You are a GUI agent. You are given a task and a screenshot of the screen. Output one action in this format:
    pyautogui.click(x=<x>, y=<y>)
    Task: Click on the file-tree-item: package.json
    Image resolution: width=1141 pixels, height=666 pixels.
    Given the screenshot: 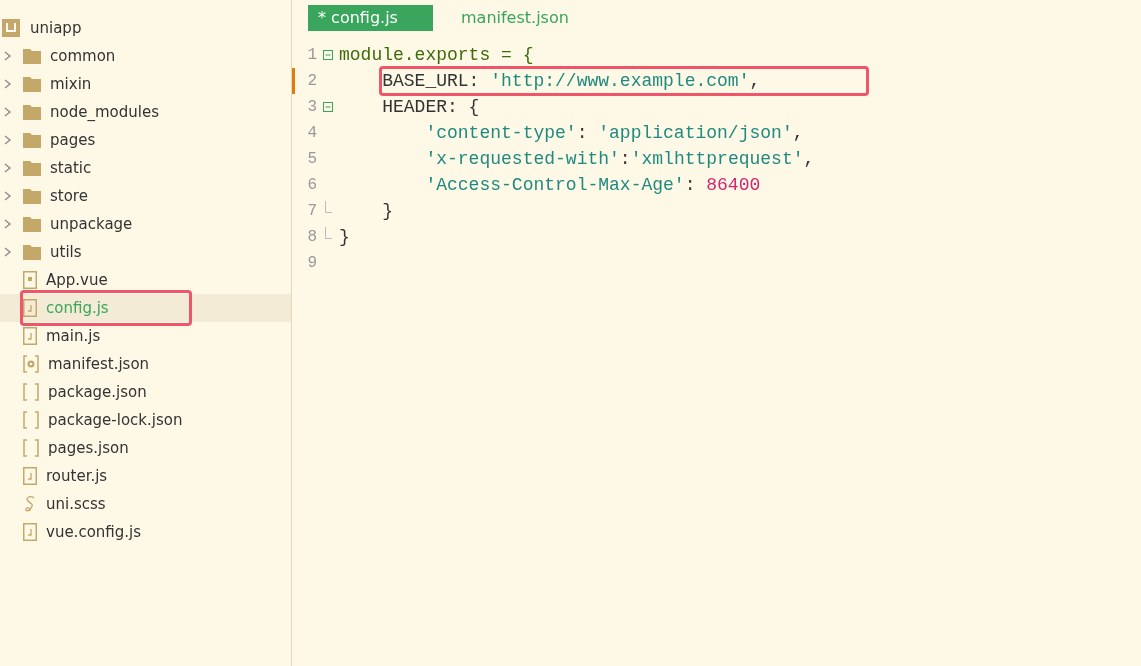 What is the action you would take?
    pyautogui.click(x=145, y=392)
    